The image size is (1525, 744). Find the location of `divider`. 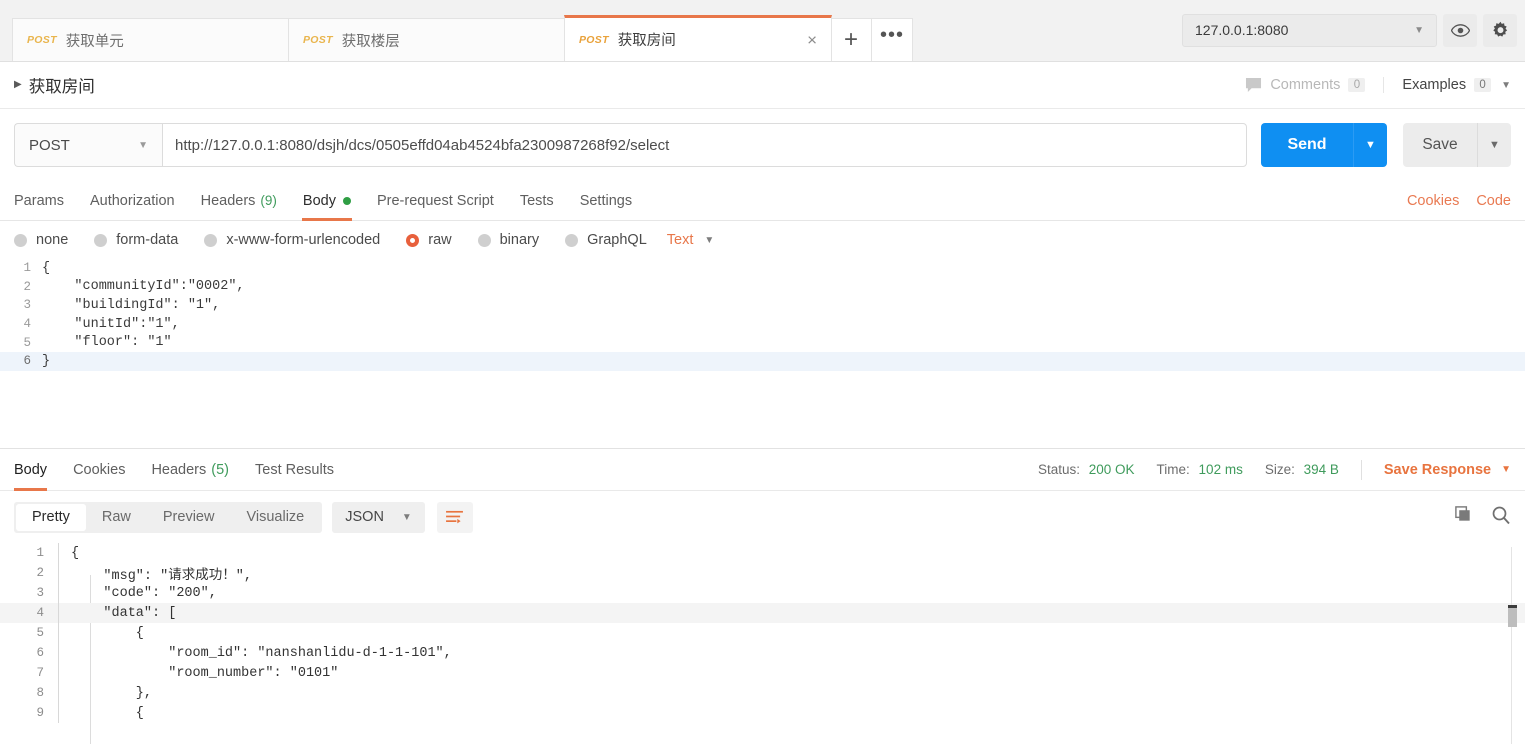

divider is located at coordinates (1361, 469).